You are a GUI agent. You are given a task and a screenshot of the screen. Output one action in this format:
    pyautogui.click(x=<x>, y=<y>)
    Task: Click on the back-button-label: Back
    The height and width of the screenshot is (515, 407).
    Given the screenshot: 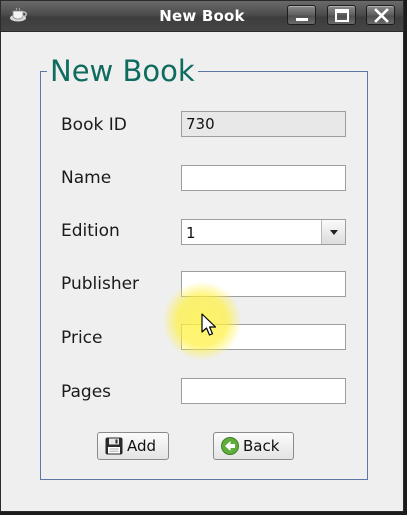 What is the action you would take?
    pyautogui.click(x=261, y=446)
    